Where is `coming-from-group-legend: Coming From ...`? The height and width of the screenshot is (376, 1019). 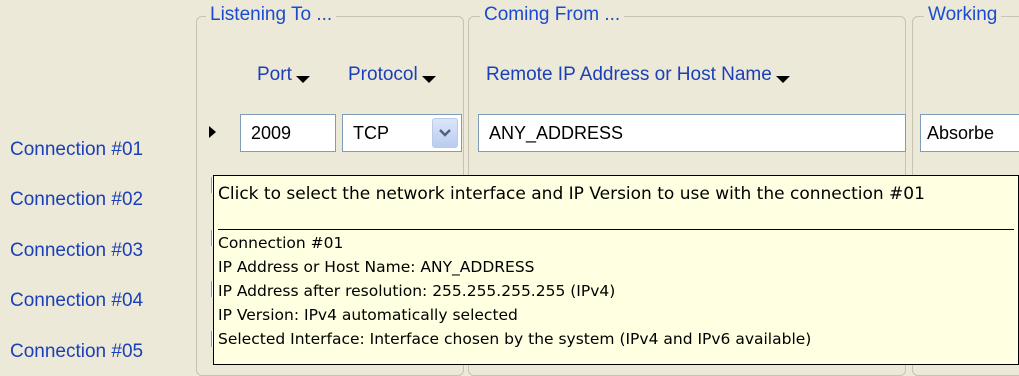 coming-from-group-legend: Coming From ... is located at coordinates (552, 15).